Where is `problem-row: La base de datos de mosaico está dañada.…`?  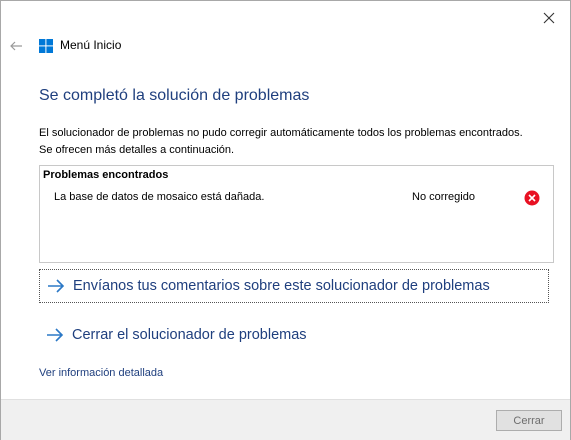
problem-row: La base de datos de mosaico está dañada.… is located at coordinates (297, 199).